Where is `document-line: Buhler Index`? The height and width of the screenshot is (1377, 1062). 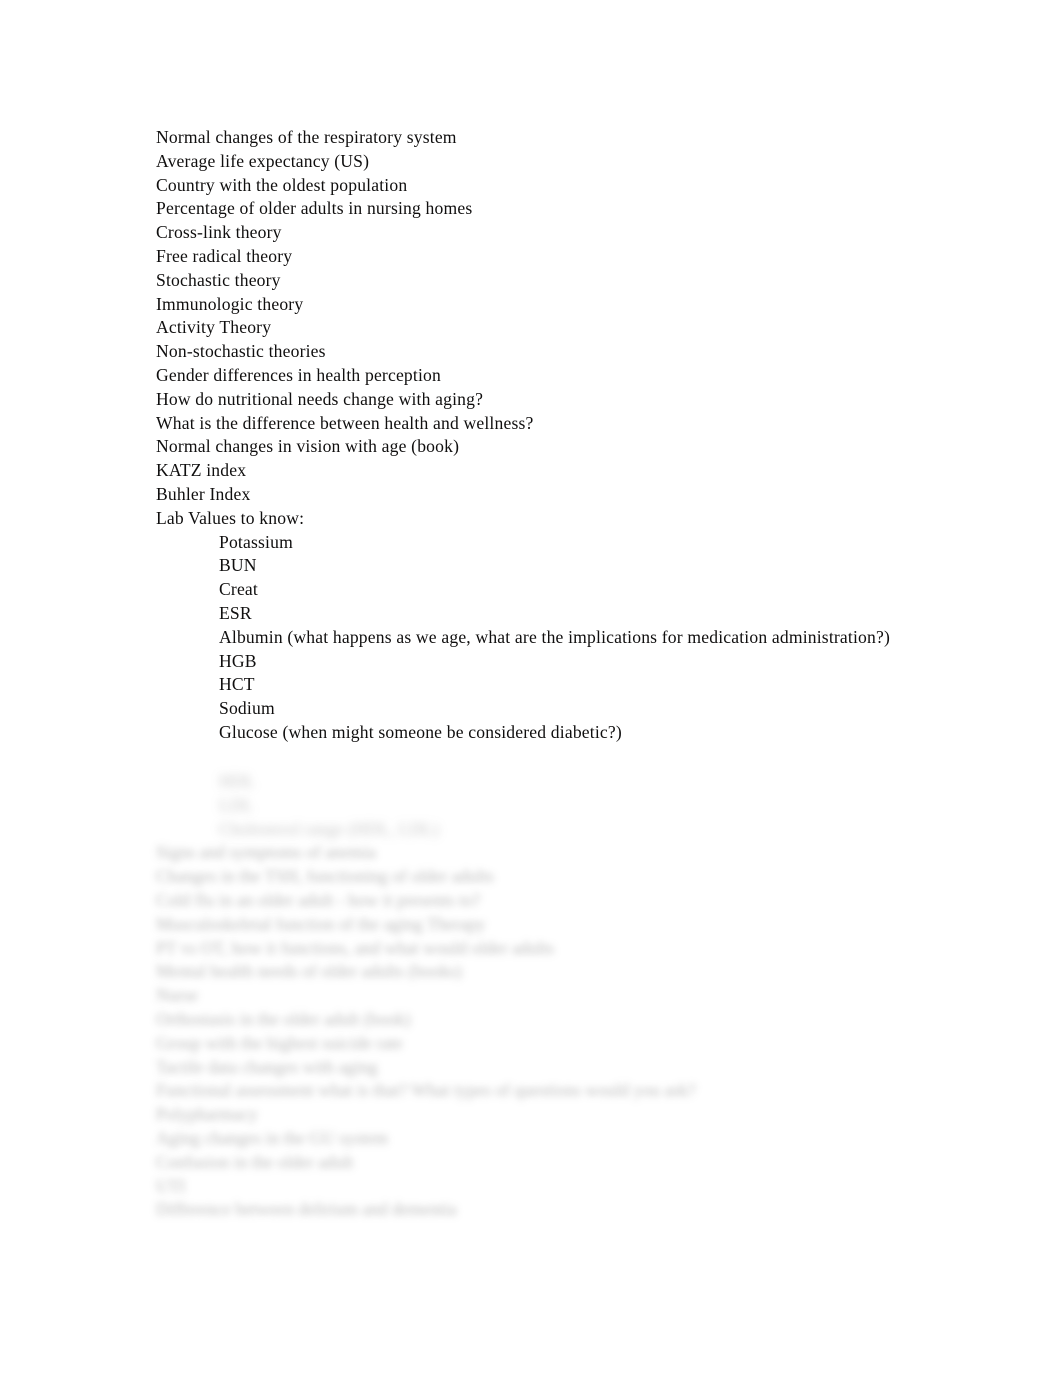 document-line: Buhler Index is located at coordinates (203, 493).